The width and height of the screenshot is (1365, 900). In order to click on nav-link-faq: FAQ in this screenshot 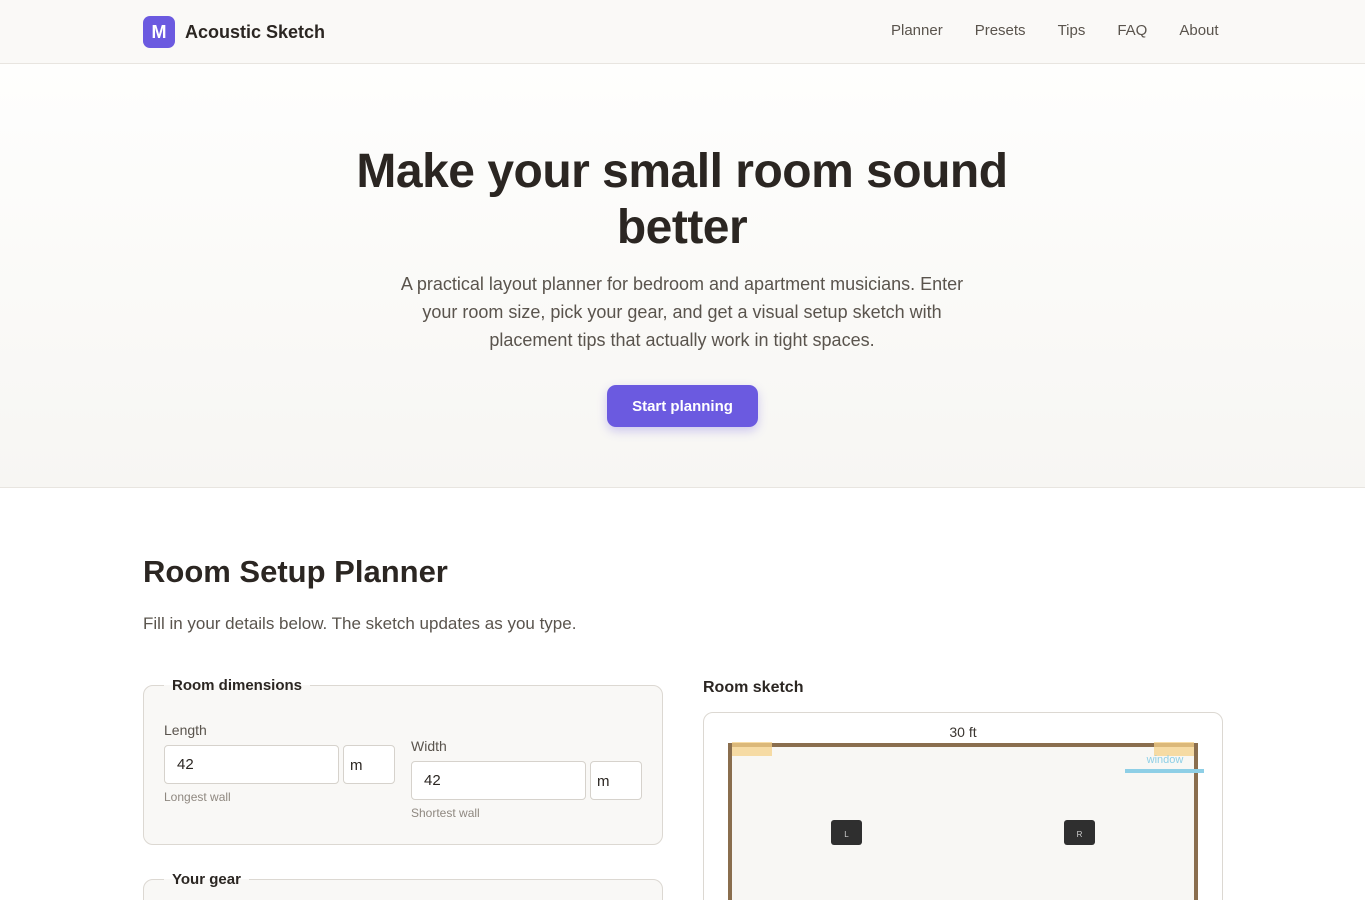, I will do `click(1132, 30)`.